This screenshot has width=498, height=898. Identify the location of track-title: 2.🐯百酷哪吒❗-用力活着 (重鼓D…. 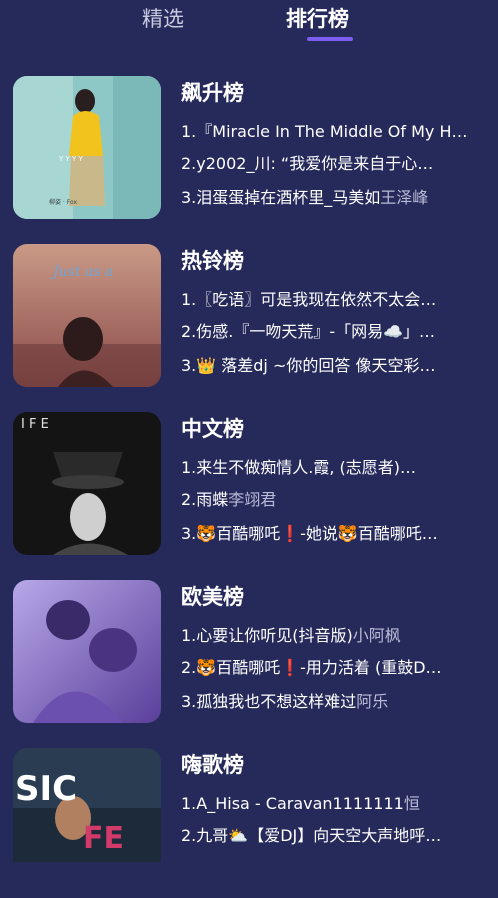
(311, 667).